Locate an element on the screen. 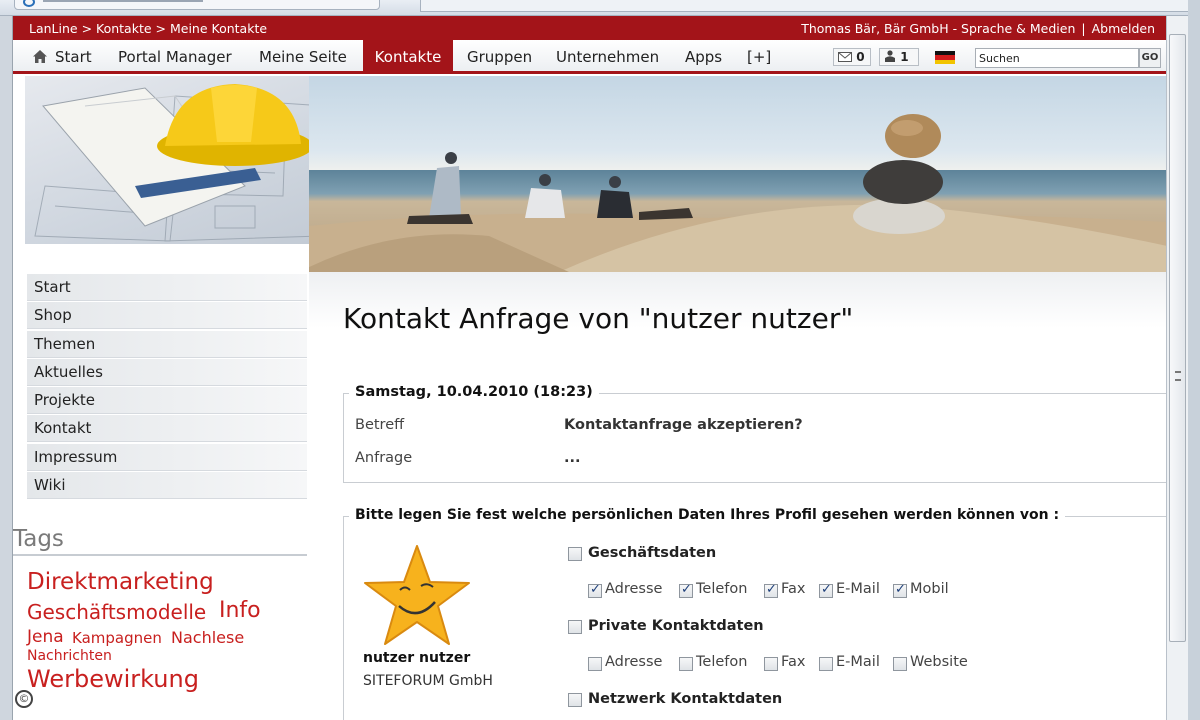 The width and height of the screenshot is (1200, 720). label-p-website: Website is located at coordinates (939, 662).